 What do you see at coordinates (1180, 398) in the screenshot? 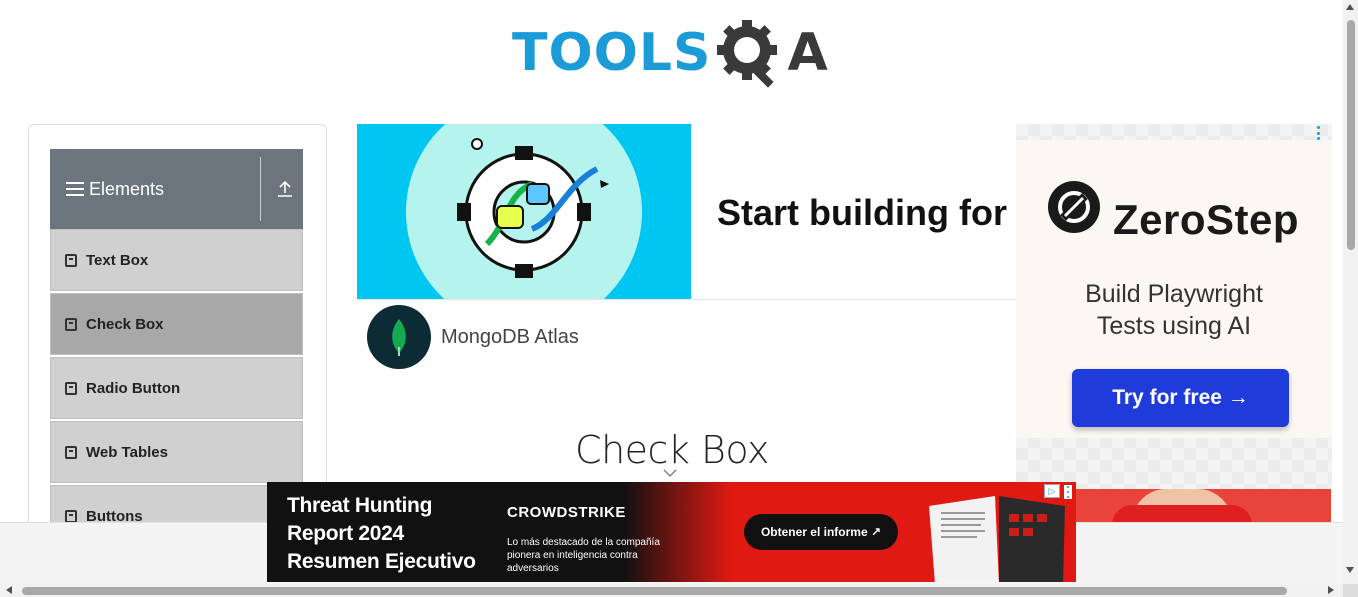
I see `try-for-free-button: Try for free →` at bounding box center [1180, 398].